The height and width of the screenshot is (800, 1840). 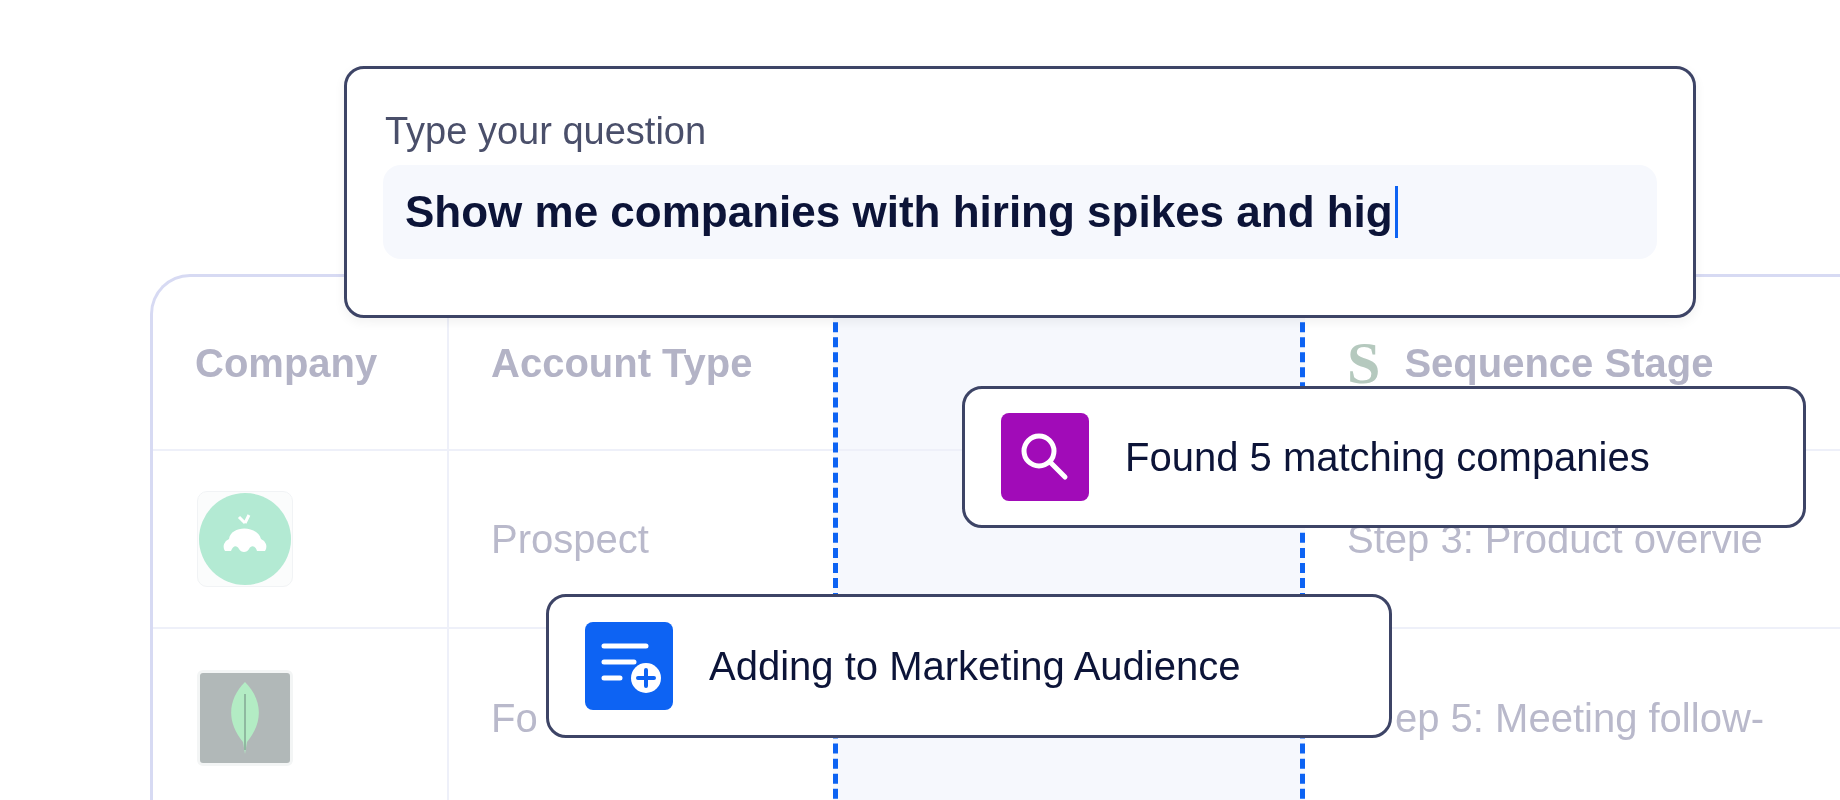 I want to click on sequence-logo-icon: S, so click(x=1364, y=363).